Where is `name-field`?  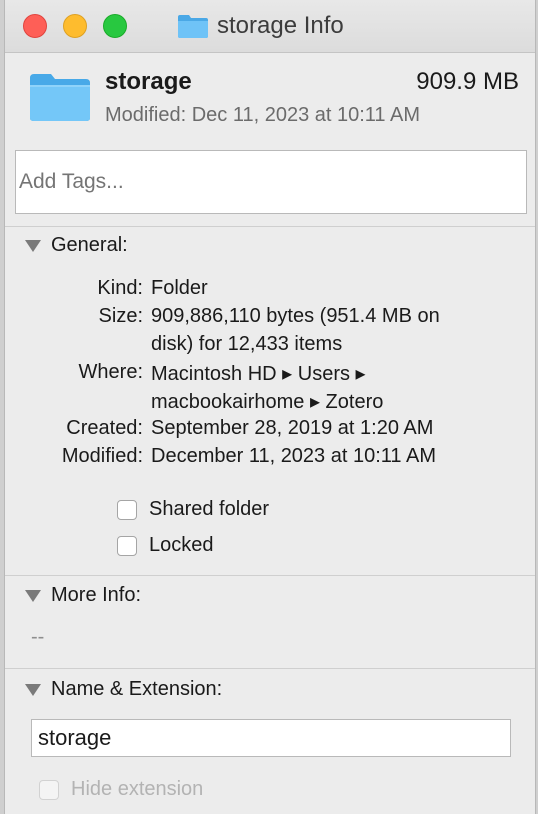 name-field is located at coordinates (271, 738).